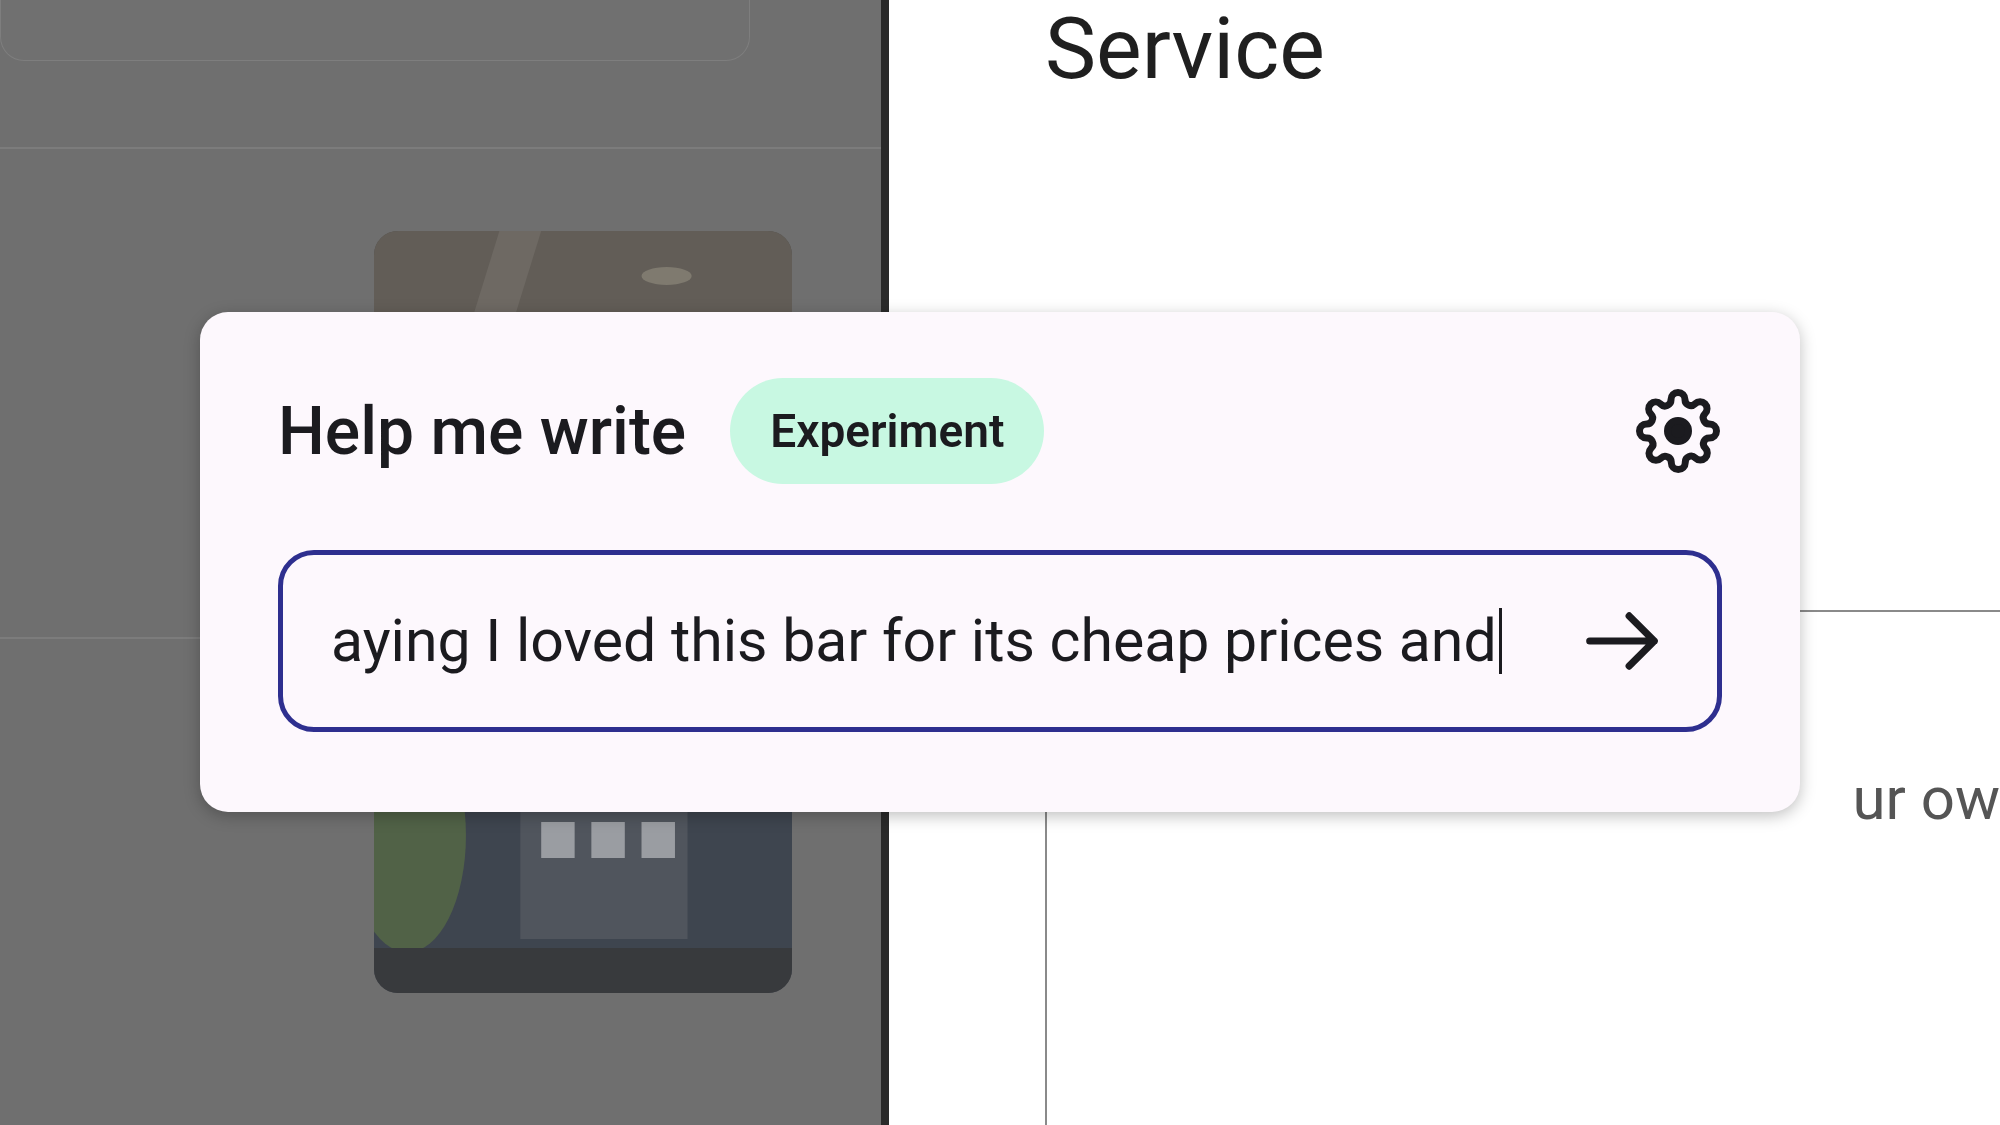 The height and width of the screenshot is (1125, 2000). What do you see at coordinates (482, 431) in the screenshot?
I see `dialog-title: Help me write` at bounding box center [482, 431].